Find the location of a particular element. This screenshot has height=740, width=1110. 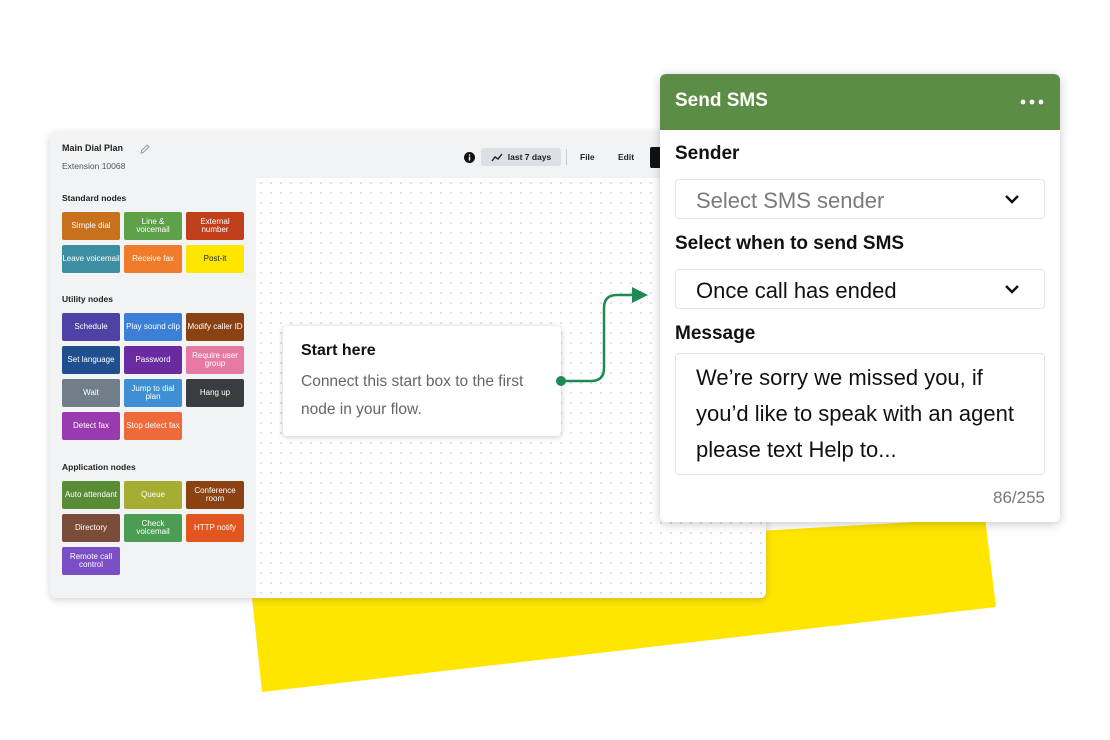

node-conference-room: Conference room is located at coordinates (215, 495).